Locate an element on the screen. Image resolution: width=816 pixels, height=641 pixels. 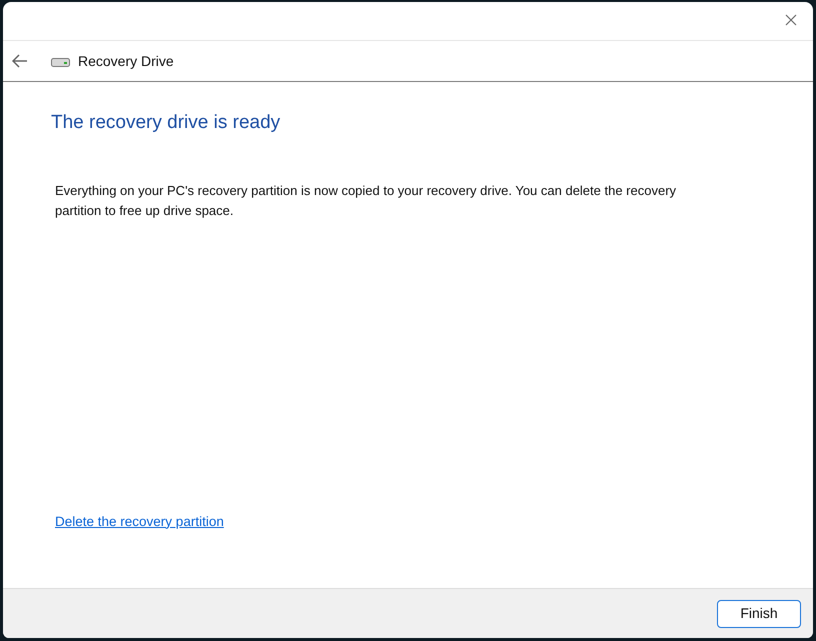
message-text: Everything on your PC's recovery partition is now copied to your recovery drive. You can delete the recovery partition to free up drive space. is located at coordinates (366, 201).